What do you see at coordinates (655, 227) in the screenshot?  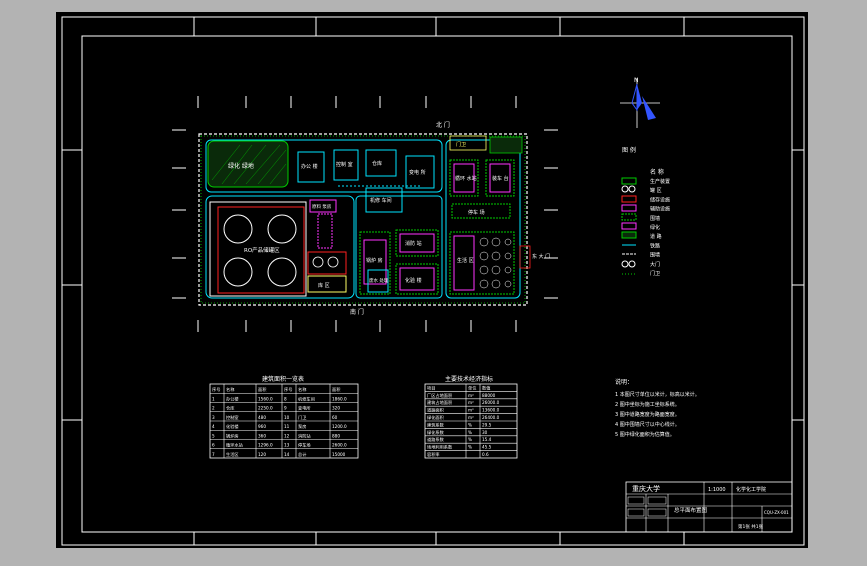 I see `legend-label: 绿化` at bounding box center [655, 227].